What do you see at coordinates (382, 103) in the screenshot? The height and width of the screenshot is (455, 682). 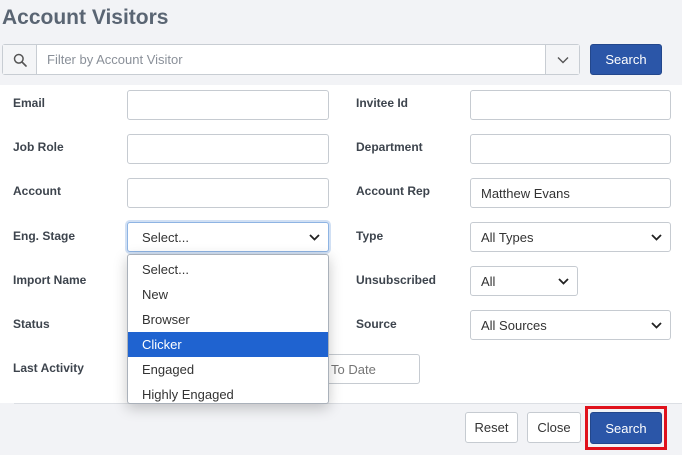 I see `invitee-id-label: Invitee Id` at bounding box center [382, 103].